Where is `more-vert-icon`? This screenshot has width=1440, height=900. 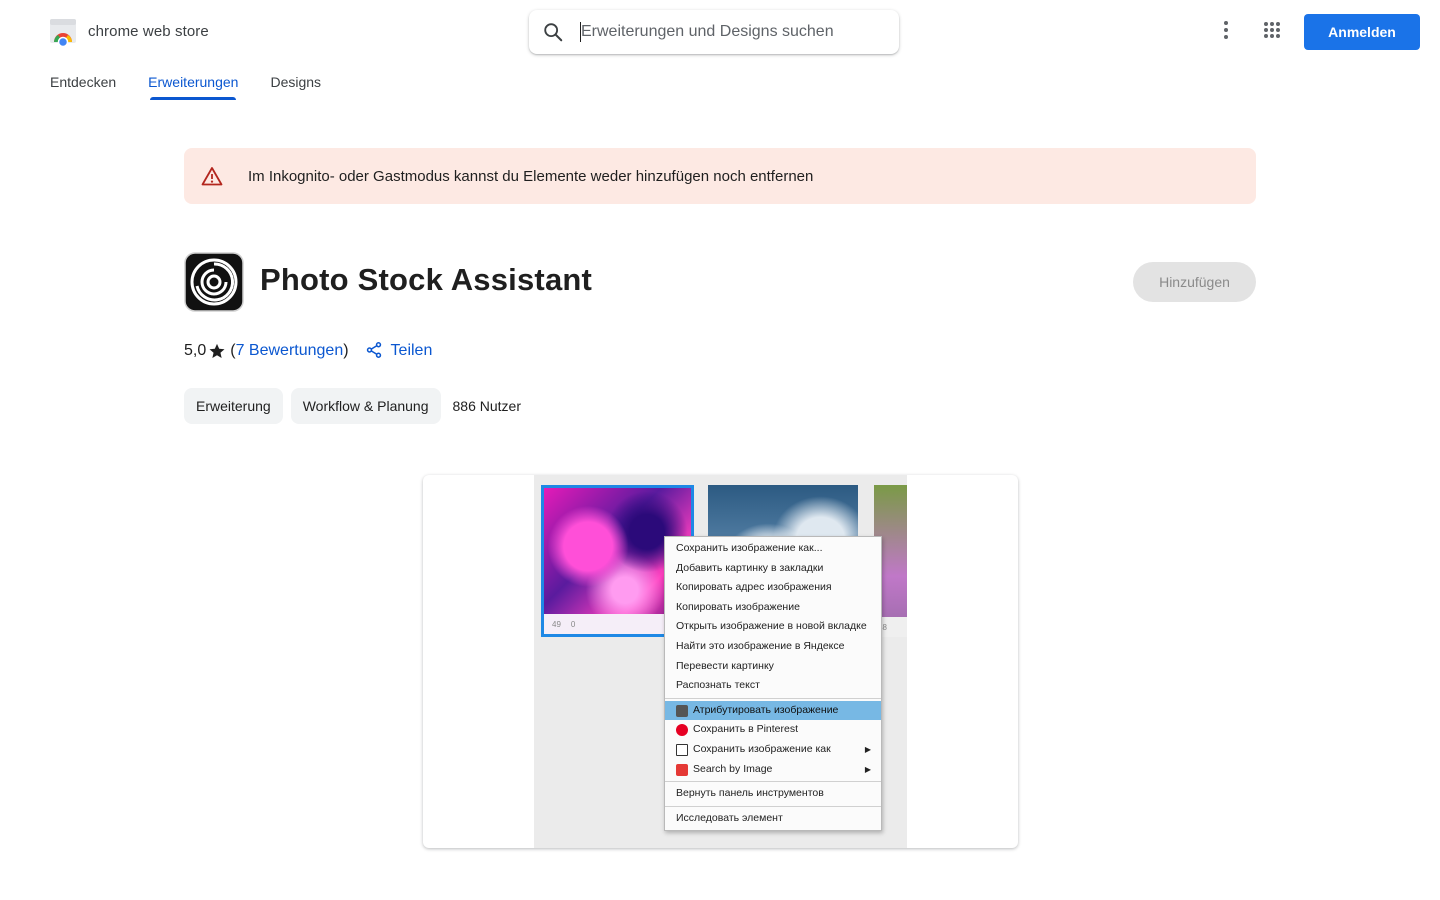
more-vert-icon is located at coordinates (1226, 32).